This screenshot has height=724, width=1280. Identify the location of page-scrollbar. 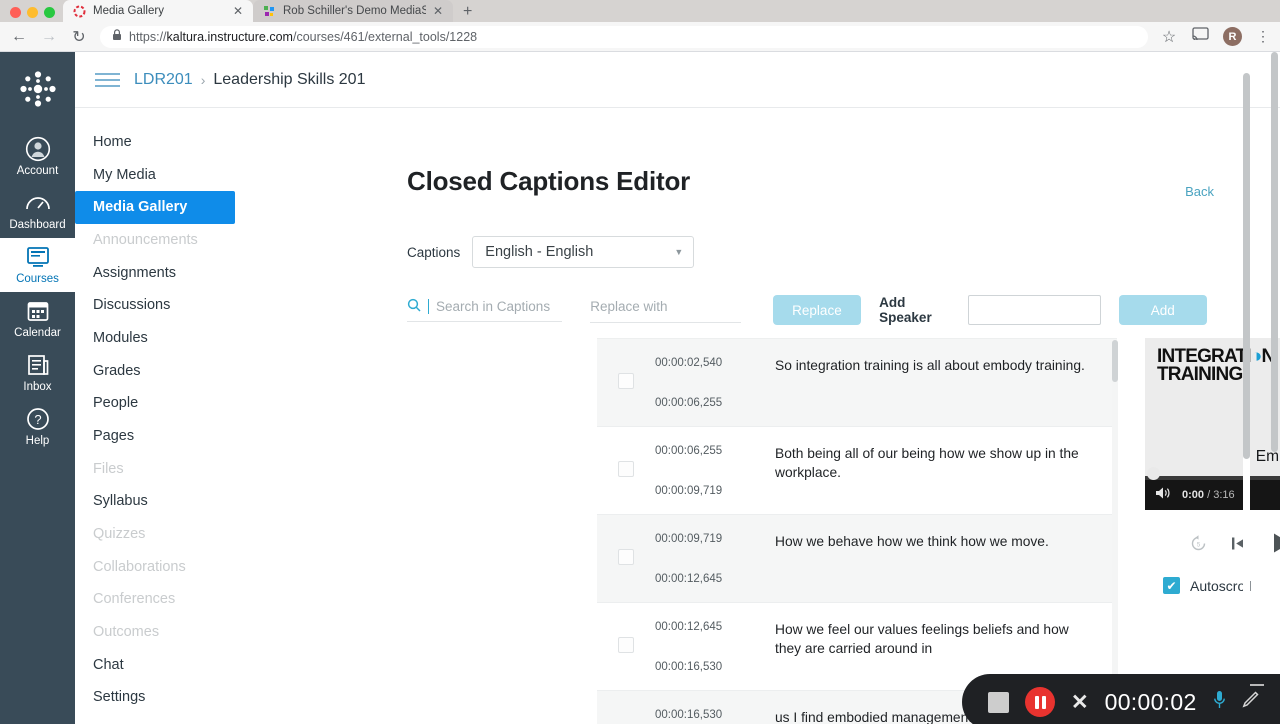
(1246, 389).